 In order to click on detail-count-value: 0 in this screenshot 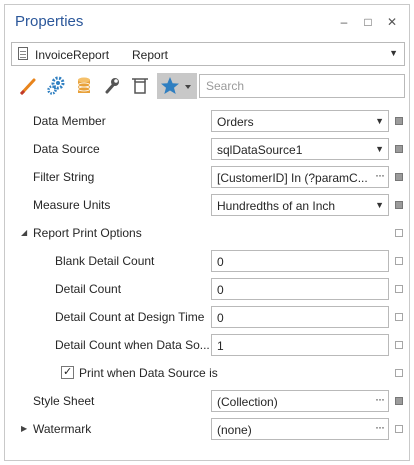, I will do `click(220, 290)`.